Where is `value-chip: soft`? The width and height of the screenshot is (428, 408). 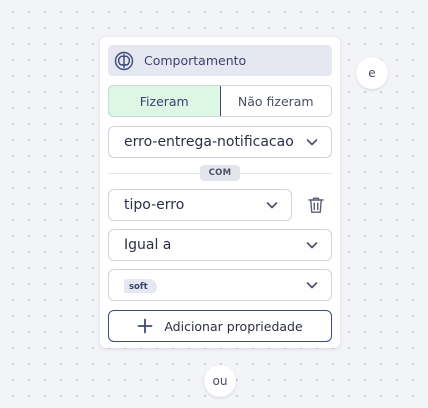 value-chip: soft is located at coordinates (140, 286).